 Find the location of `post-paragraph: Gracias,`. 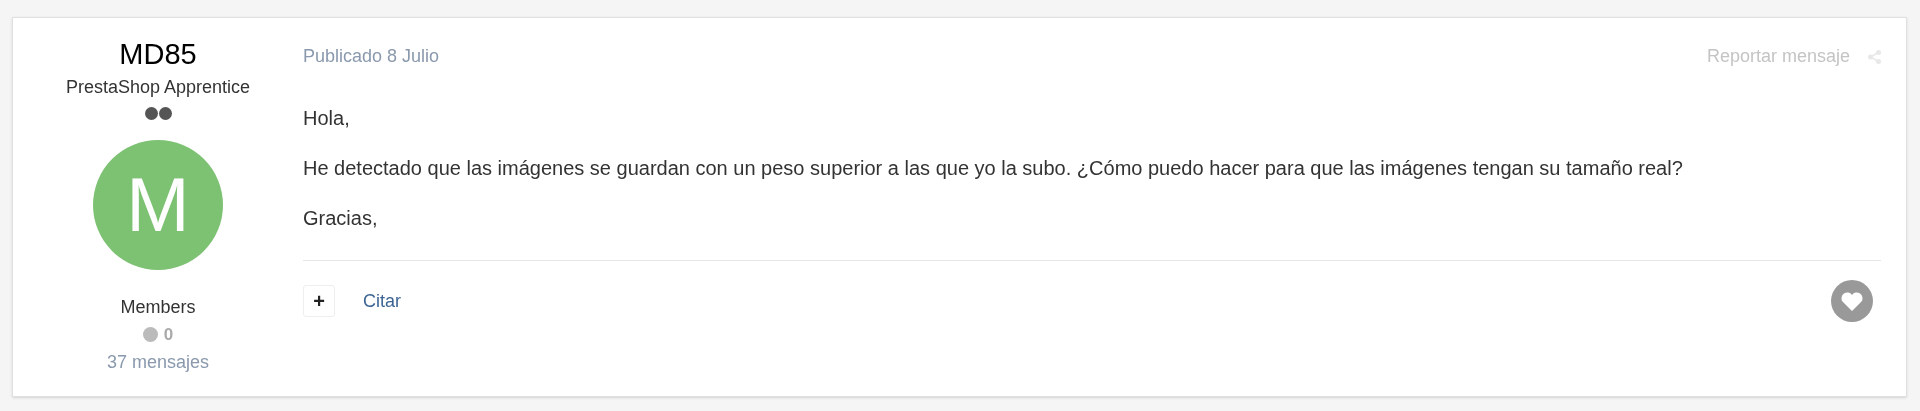

post-paragraph: Gracias, is located at coordinates (341, 218).